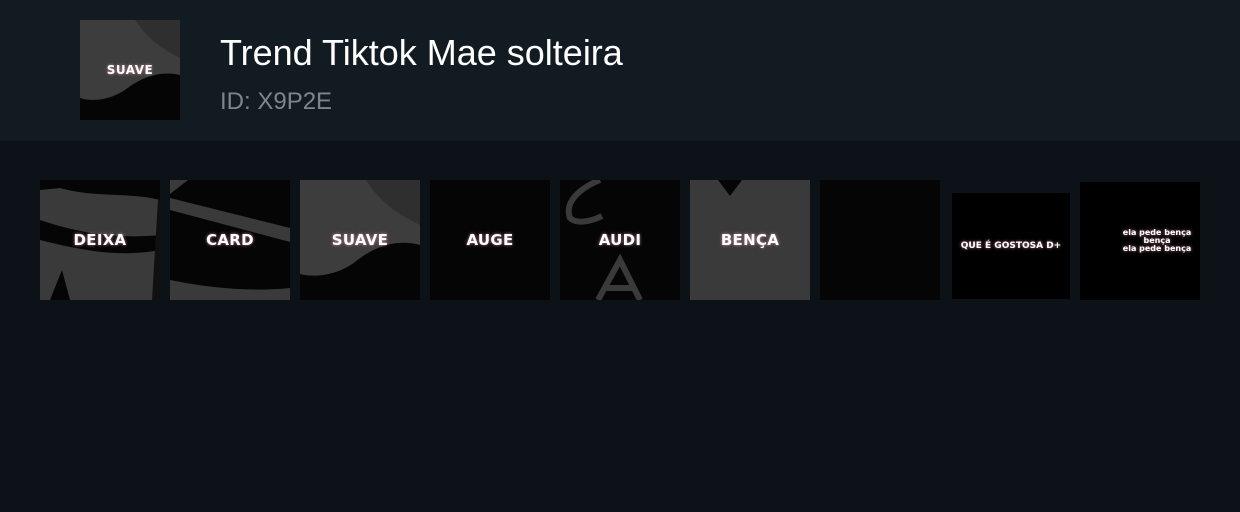 This screenshot has width=1240, height=512. Describe the element at coordinates (1157, 248) in the screenshot. I see `caption-line: ela pede bença` at that location.